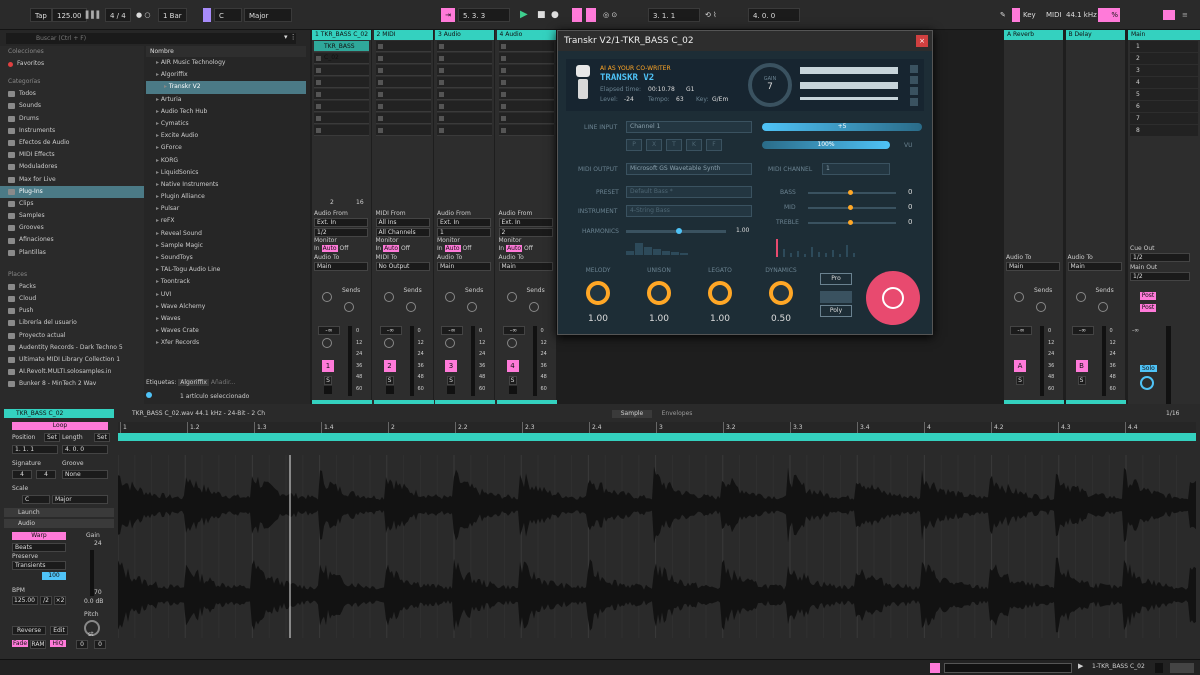 This screenshot has height=675, width=1200. What do you see at coordinates (852, 222) in the screenshot?
I see `treble-slider` at bounding box center [852, 222].